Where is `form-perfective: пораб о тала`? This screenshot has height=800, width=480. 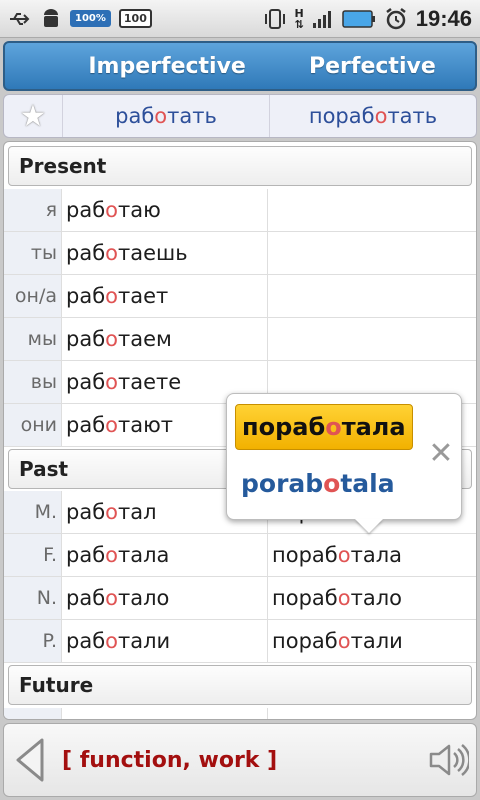
form-perfective: пораб о тала is located at coordinates (372, 555).